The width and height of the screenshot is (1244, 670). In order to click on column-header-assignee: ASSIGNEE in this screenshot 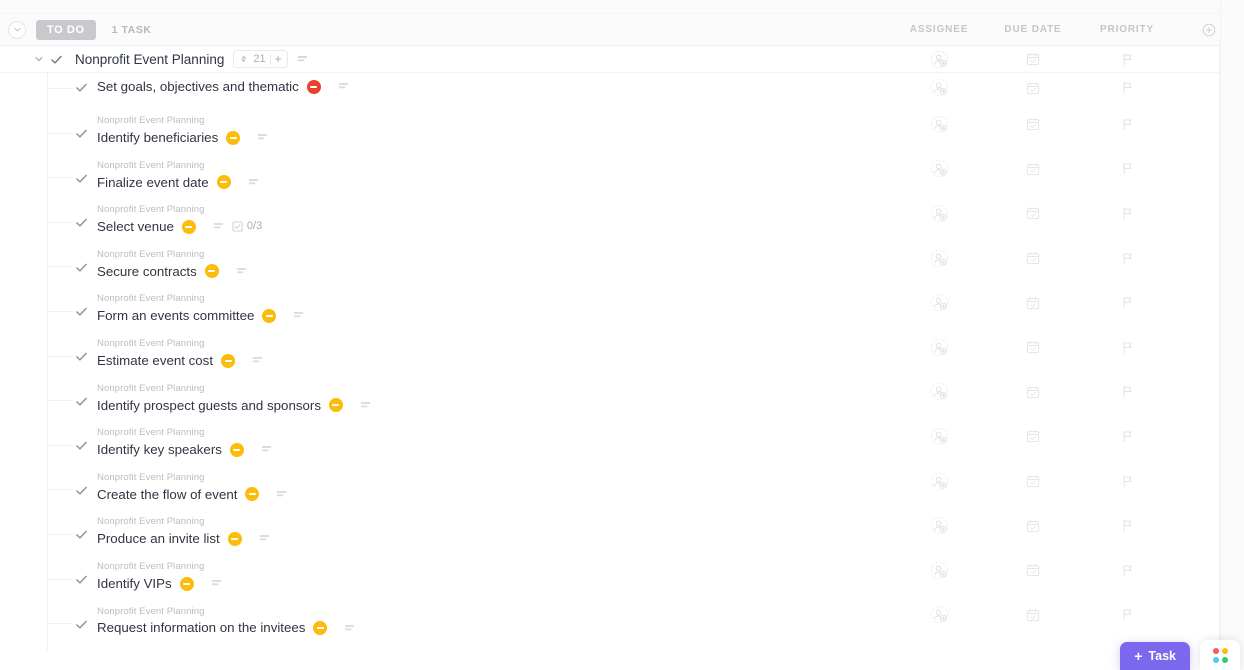, I will do `click(939, 29)`.